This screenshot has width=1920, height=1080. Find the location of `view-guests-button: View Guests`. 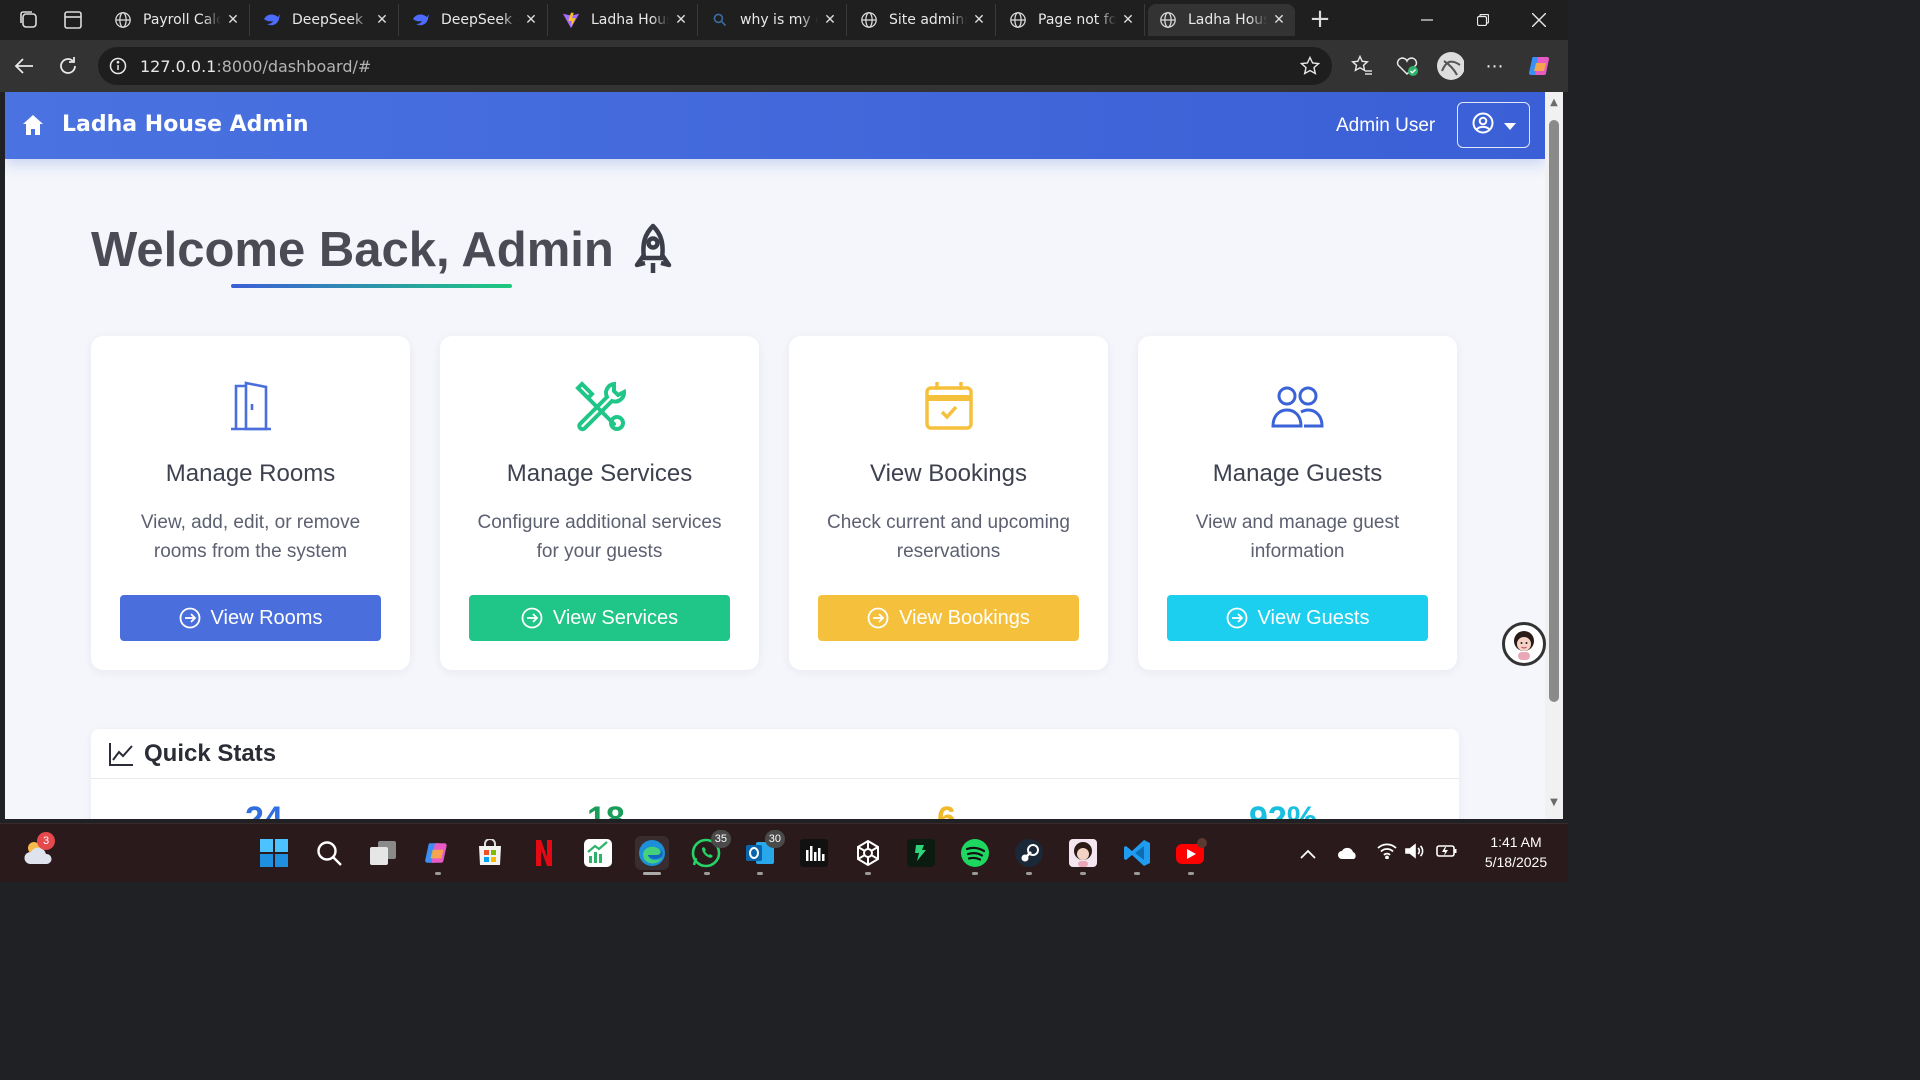

view-guests-button: View Guests is located at coordinates (1297, 618).